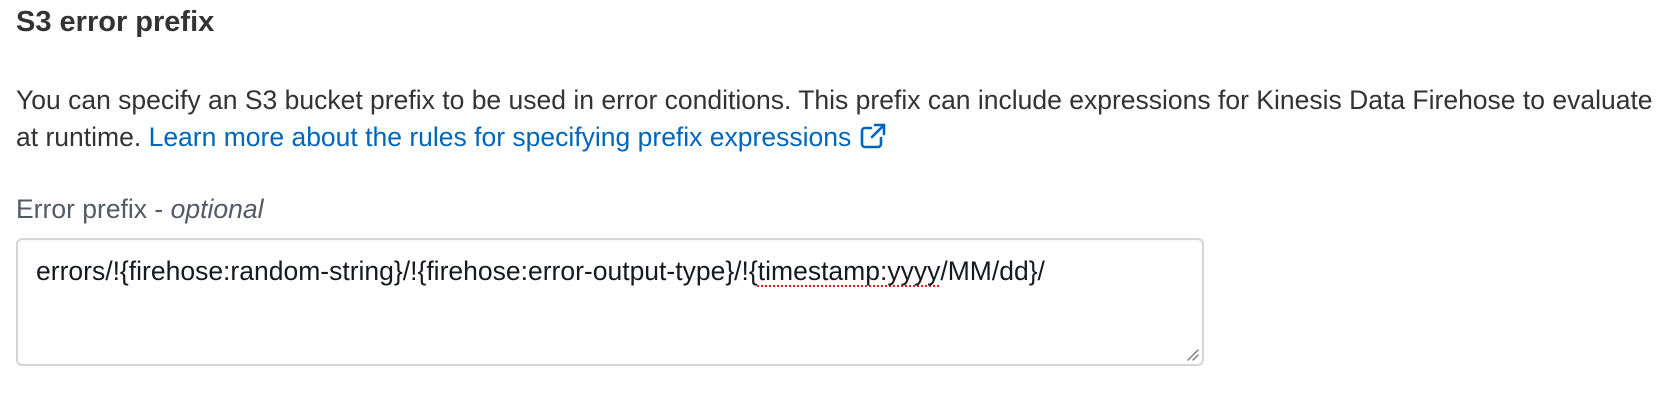 This screenshot has height=410, width=1664. Describe the element at coordinates (1192, 354) in the screenshot. I see `resize-handle-icon` at that location.